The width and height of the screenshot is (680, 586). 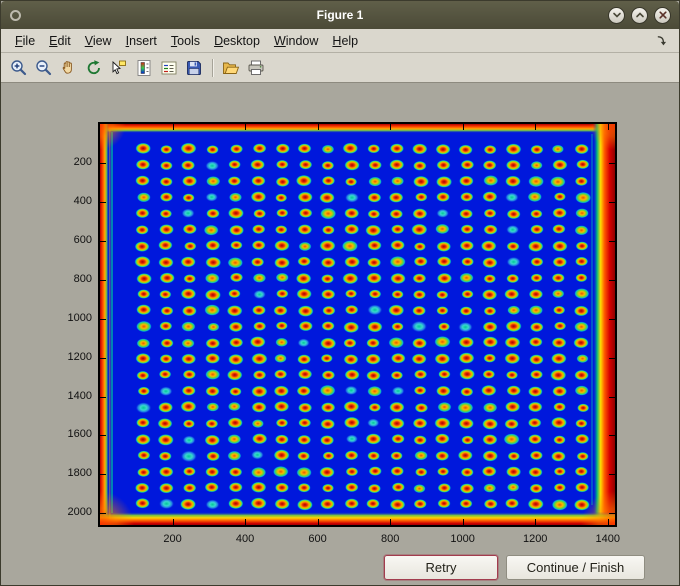 I want to click on hand-icon, so click(x=67, y=67).